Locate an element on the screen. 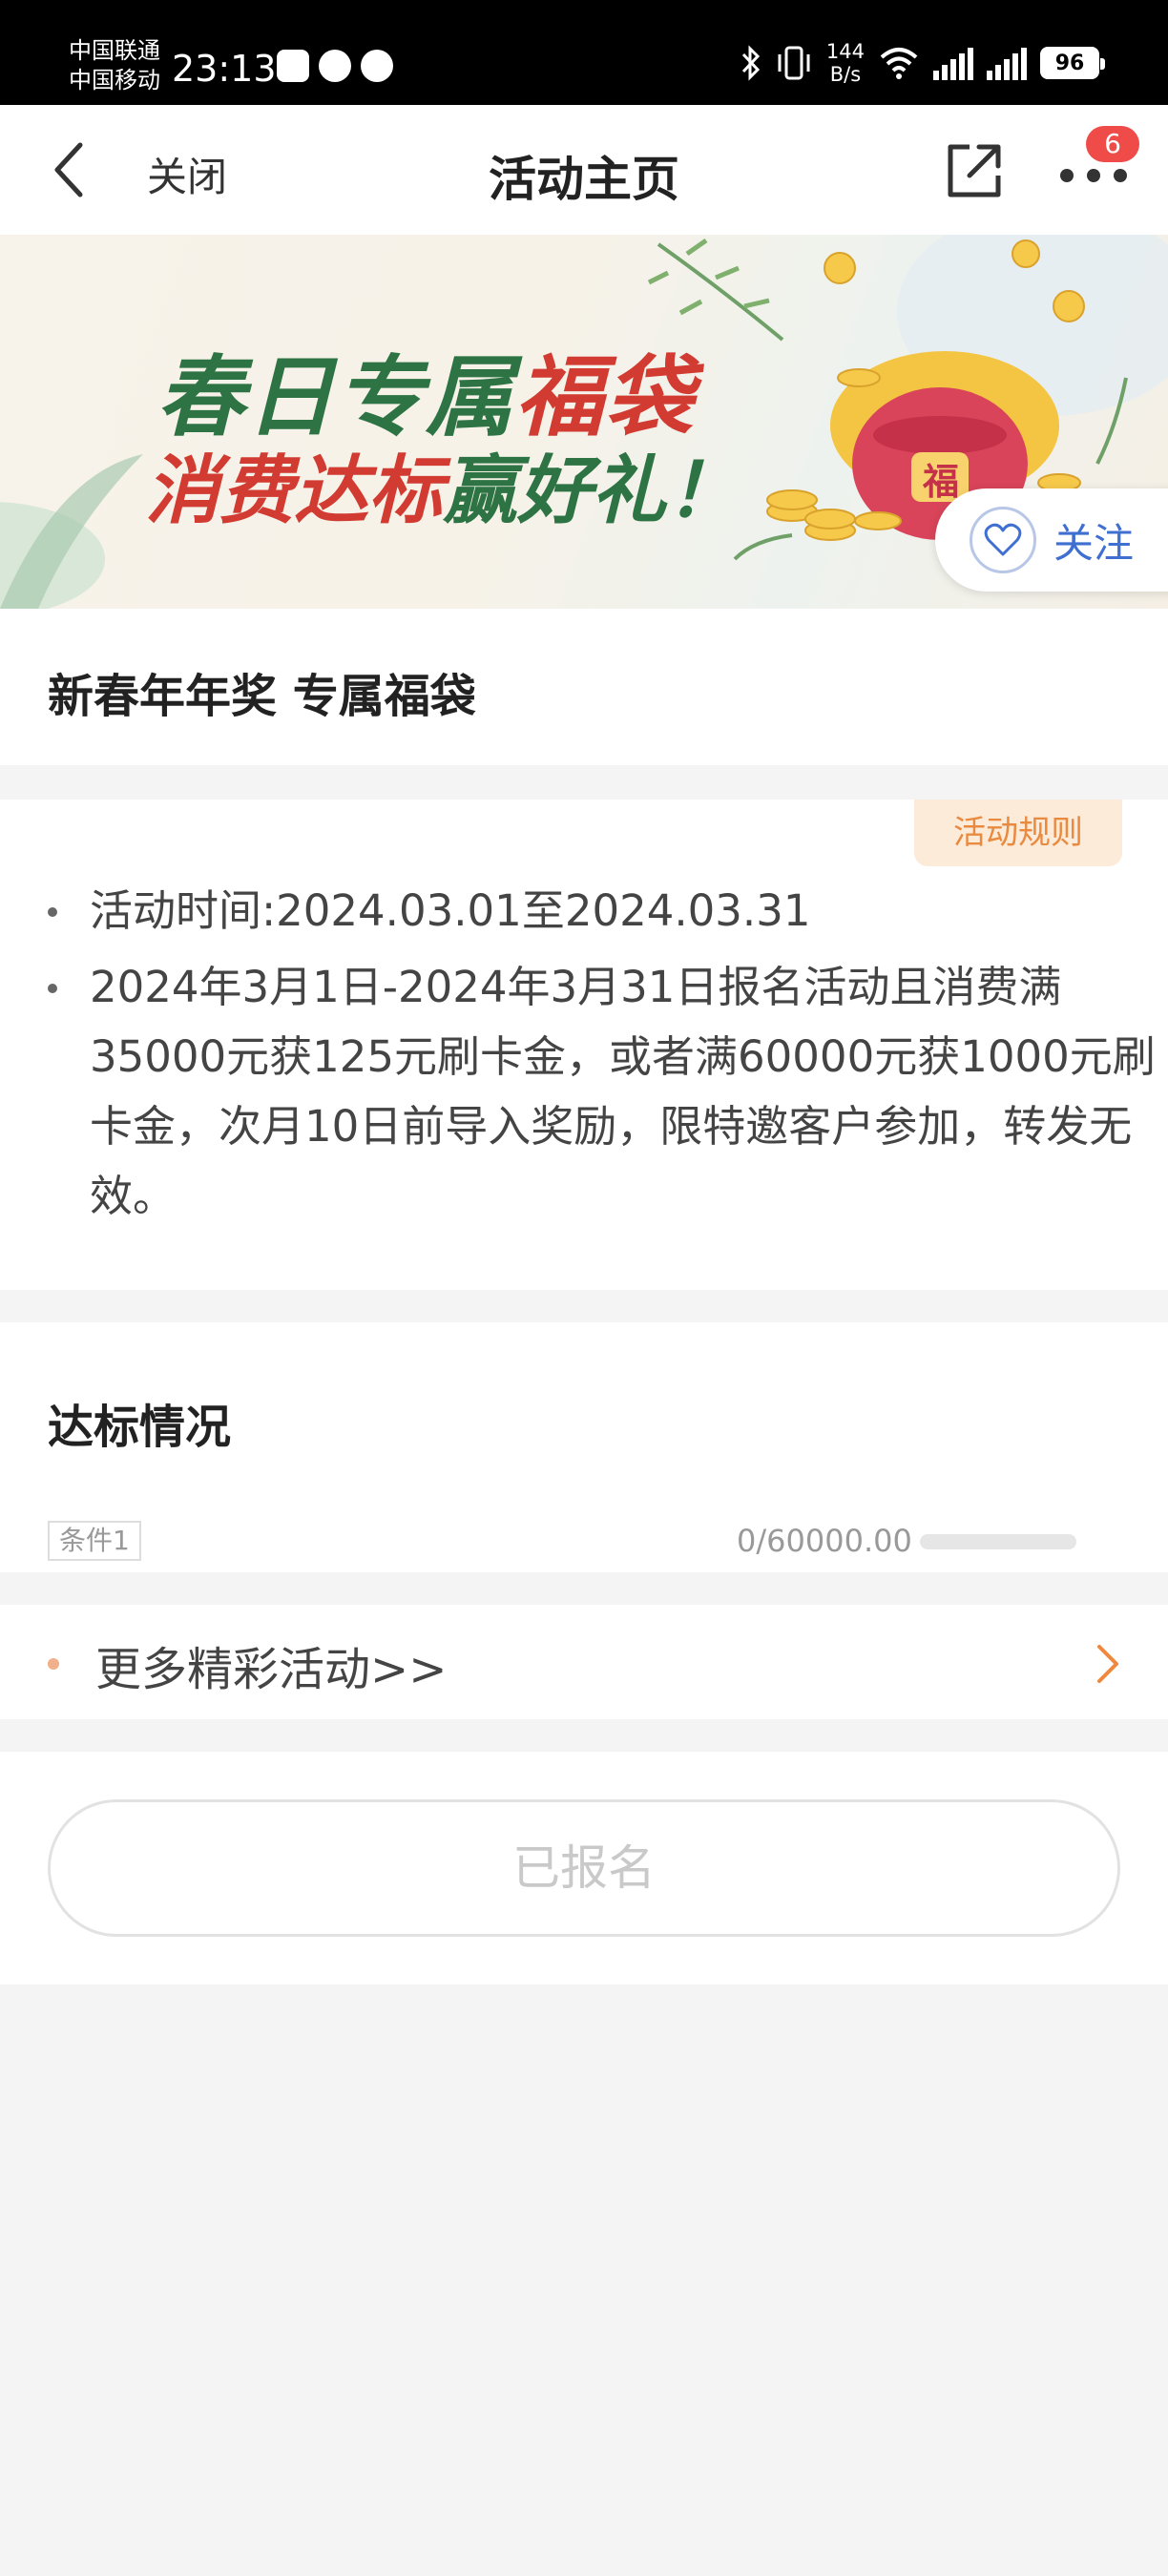 This screenshot has height=2576, width=1168. nfc-icon is located at coordinates (293, 66).